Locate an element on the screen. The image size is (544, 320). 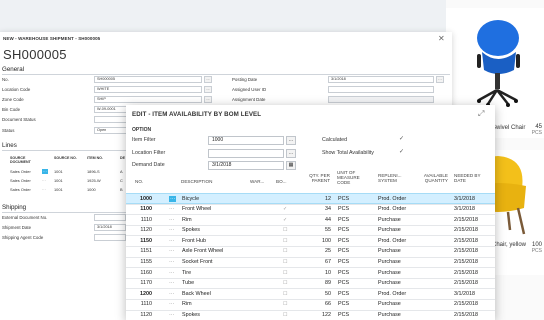
cell-qty: 89 is located at coordinates (328, 283).